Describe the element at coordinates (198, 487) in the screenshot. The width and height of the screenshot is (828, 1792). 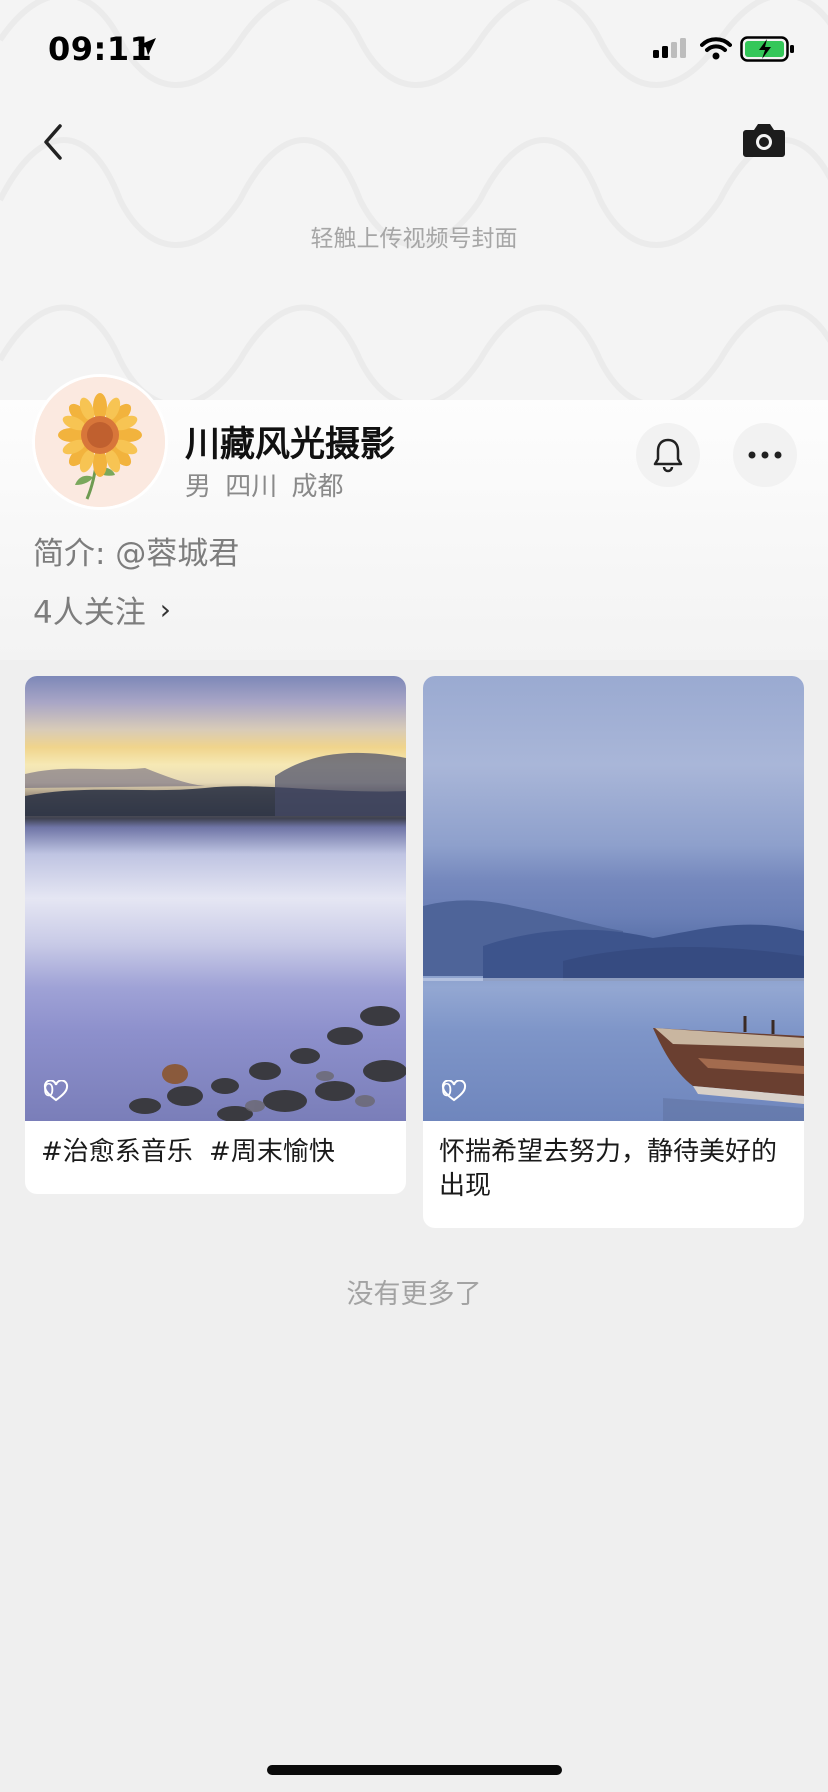
I see `profile-gender: 男` at that location.